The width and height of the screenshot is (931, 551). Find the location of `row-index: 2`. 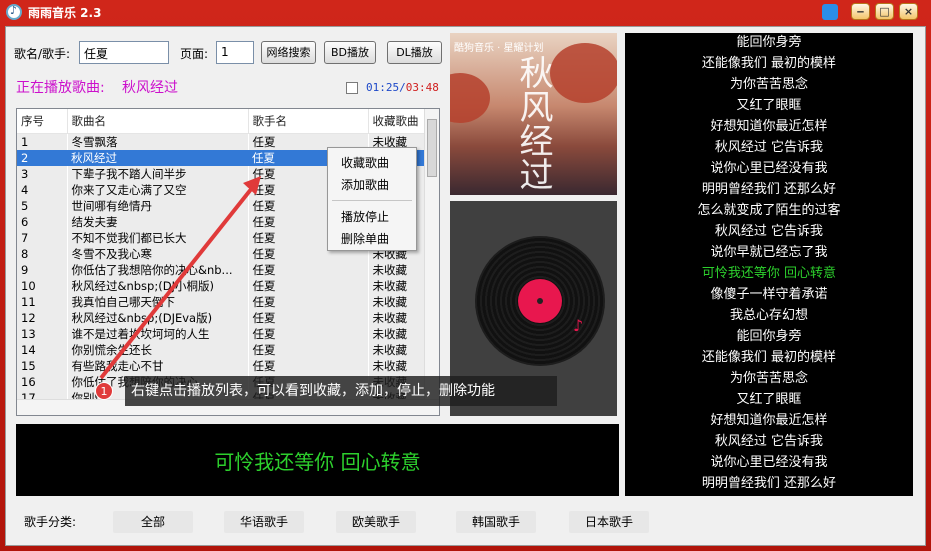

row-index: 2 is located at coordinates (42, 157).